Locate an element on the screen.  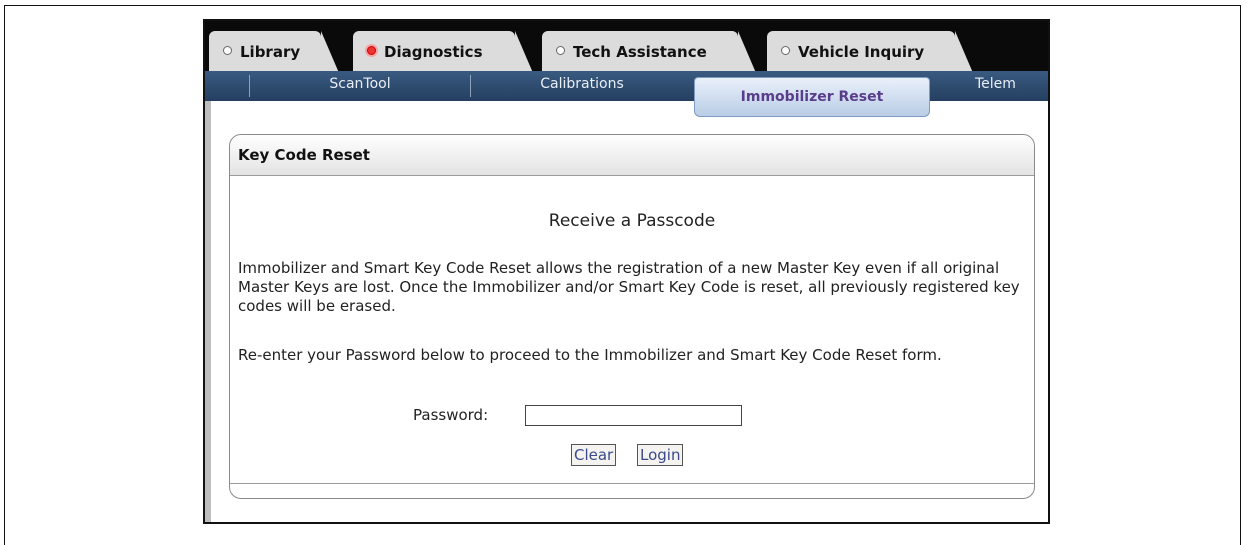
subnav-label: Calibrations is located at coordinates (582, 84).